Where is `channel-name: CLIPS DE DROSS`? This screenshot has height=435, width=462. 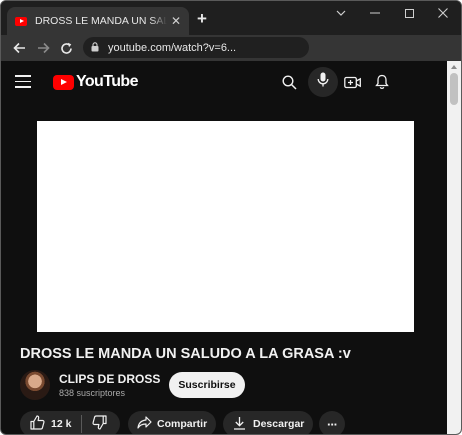
channel-name: CLIPS DE DROSS is located at coordinates (109, 379).